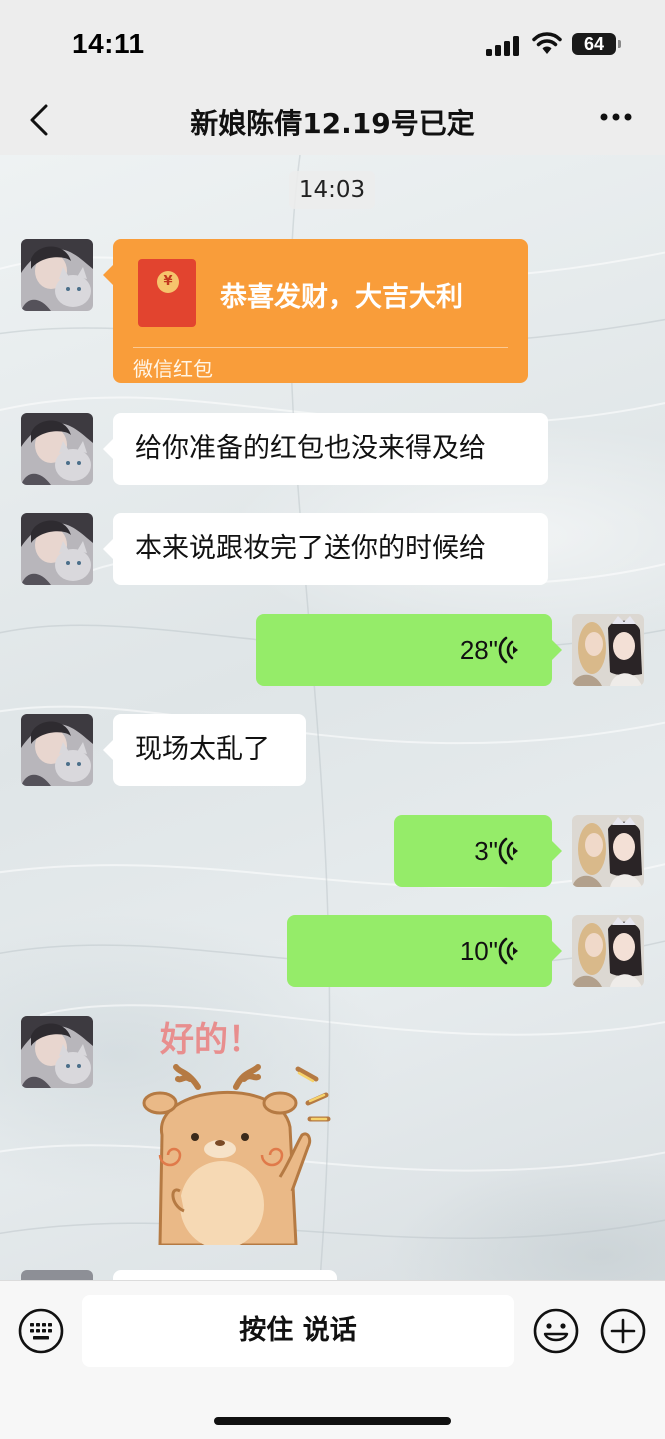  I want to click on yuan-coin-icon: ¥, so click(168, 282).